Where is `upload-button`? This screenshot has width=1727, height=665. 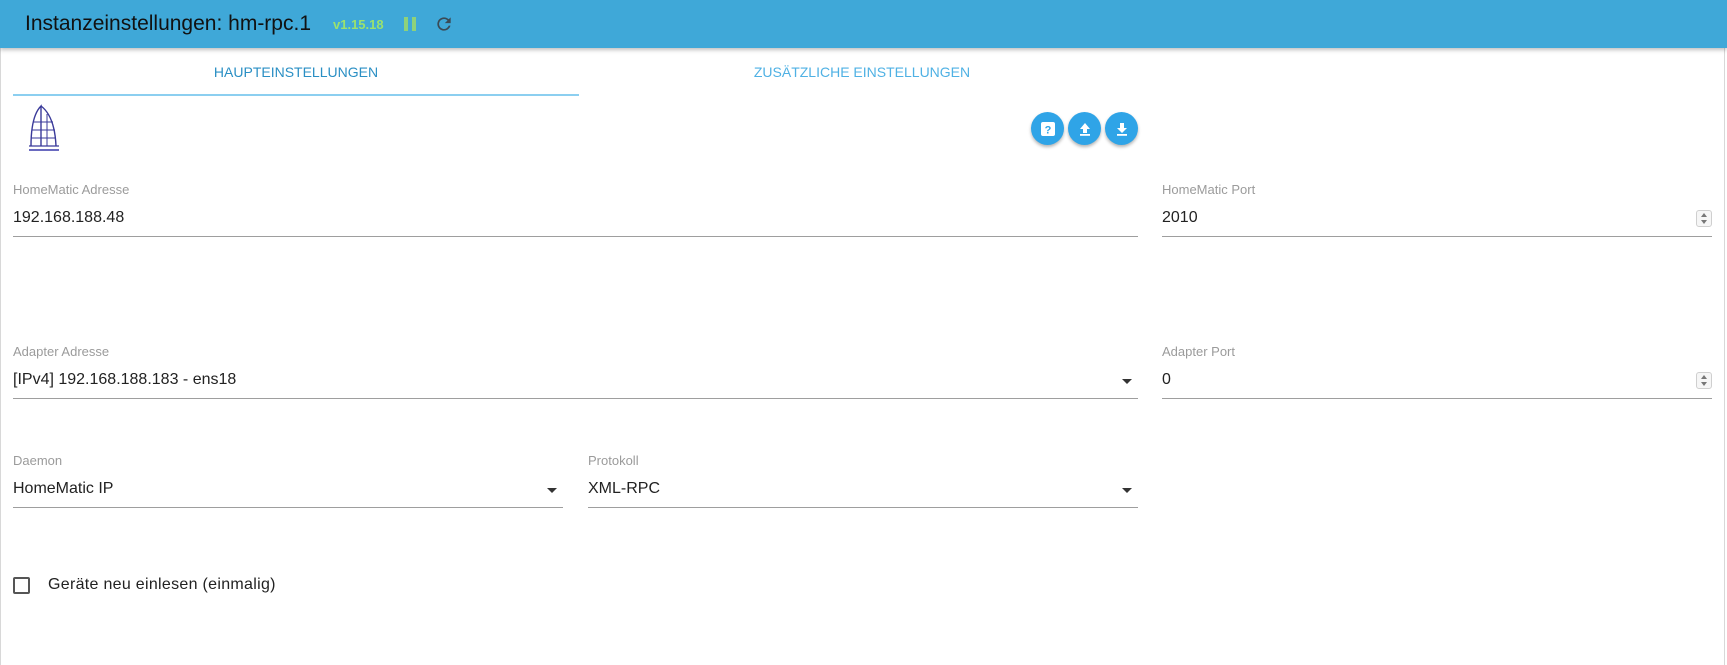 upload-button is located at coordinates (1084, 128).